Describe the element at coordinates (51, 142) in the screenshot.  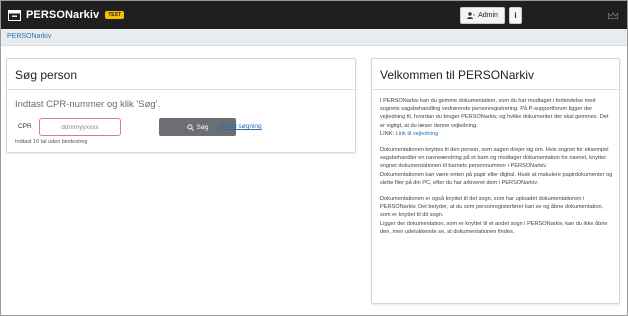
I see `cpr-hint: Indtast 10 tal uden bindestreg` at that location.